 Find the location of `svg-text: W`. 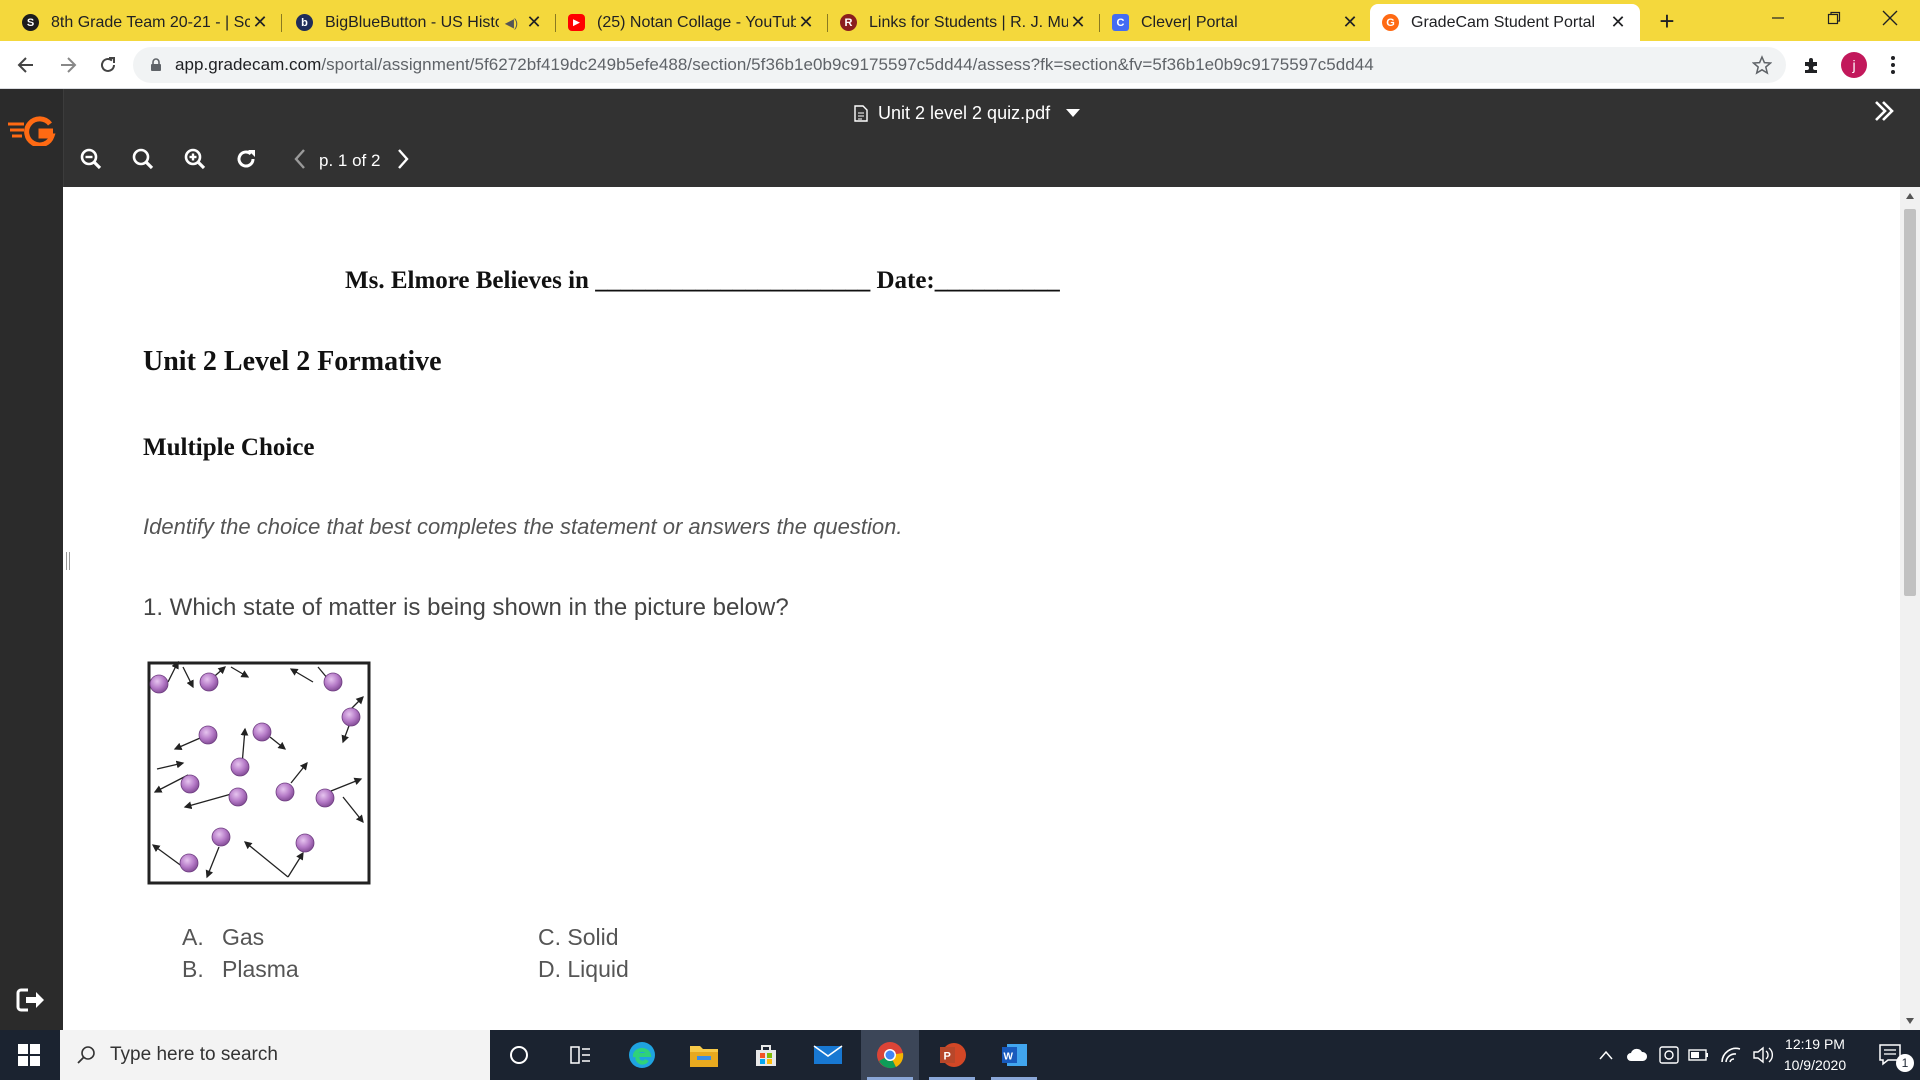

svg-text: W is located at coordinates (1009, 1057).